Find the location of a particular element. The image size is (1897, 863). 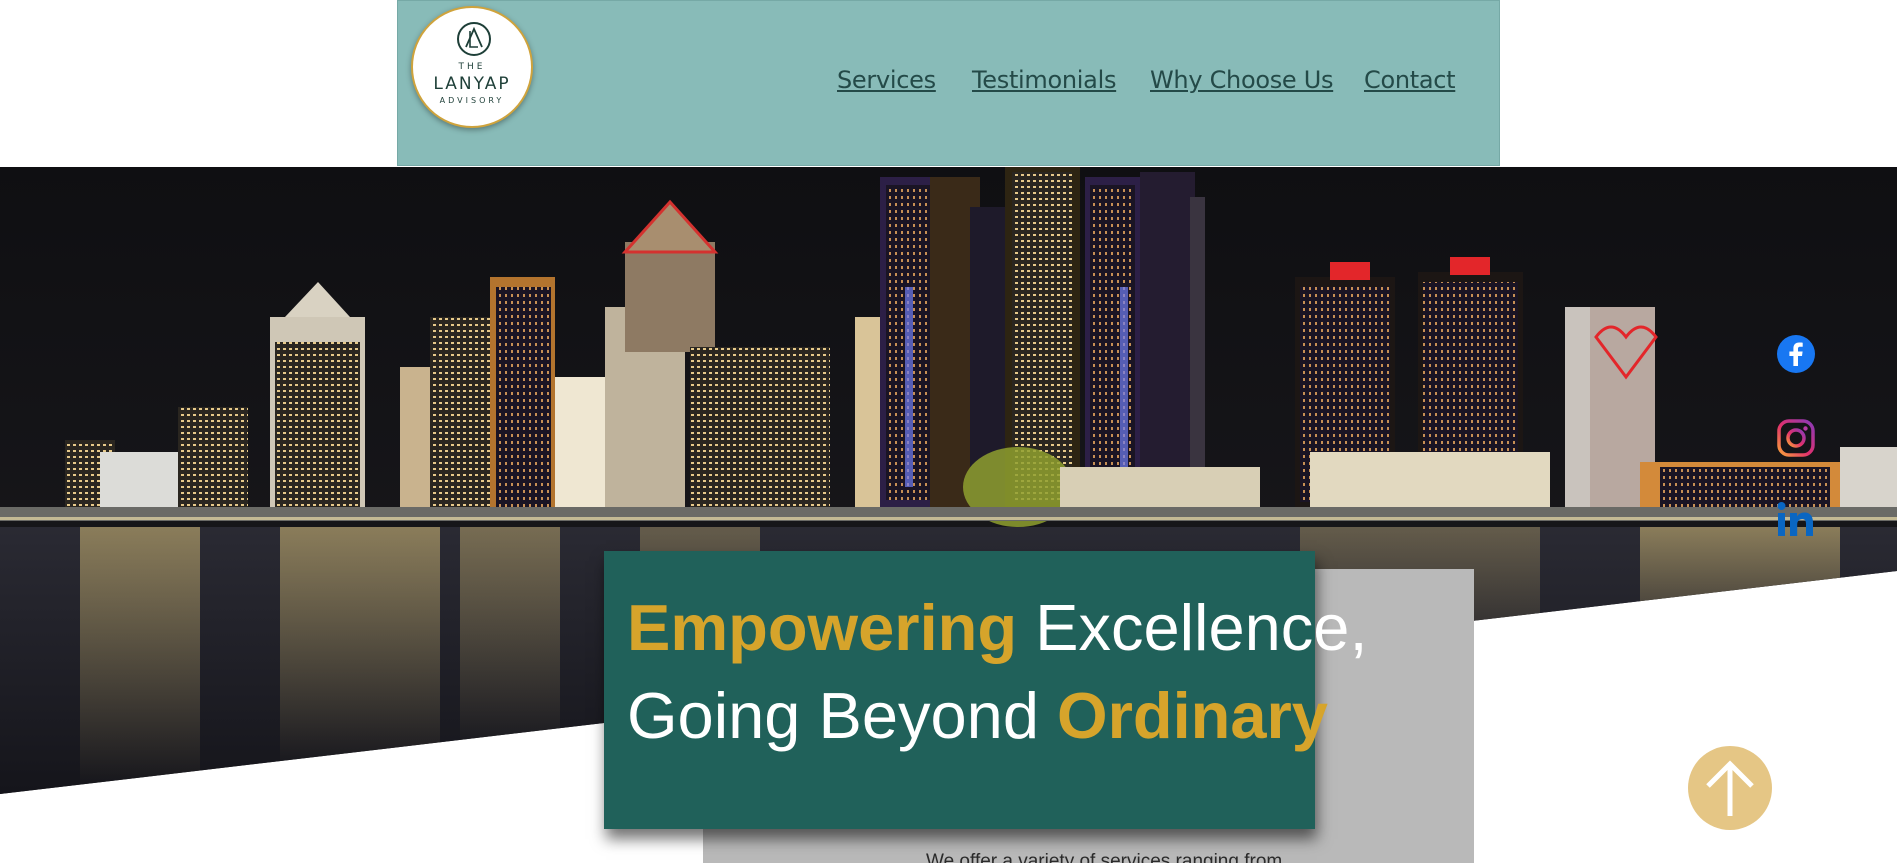

headline-highlight-empowering: Empowering is located at coordinates (822, 627).